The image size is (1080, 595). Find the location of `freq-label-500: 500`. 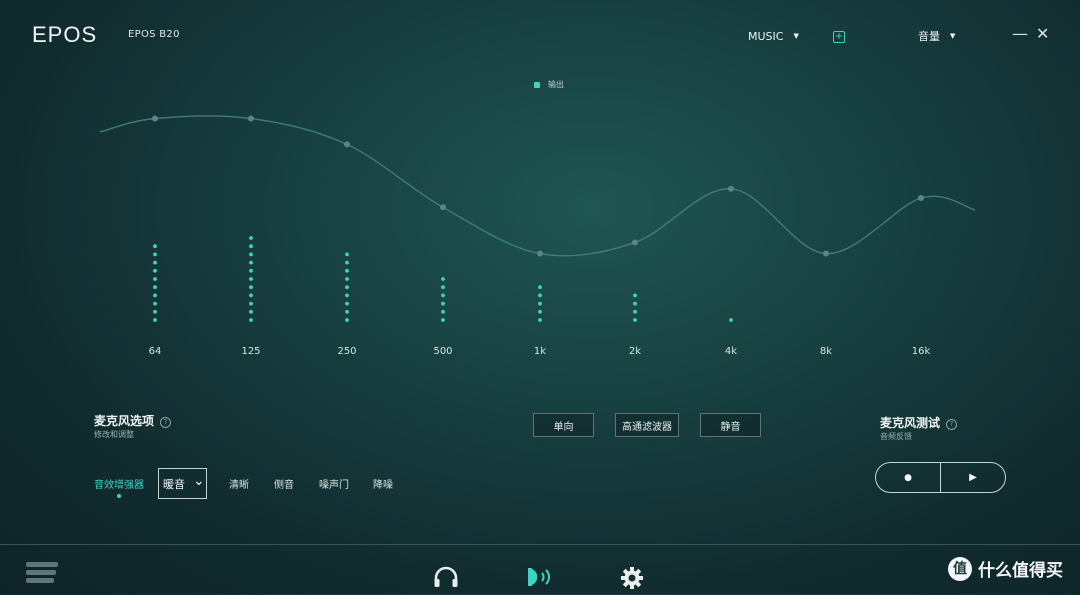

freq-label-500: 500 is located at coordinates (442, 351).